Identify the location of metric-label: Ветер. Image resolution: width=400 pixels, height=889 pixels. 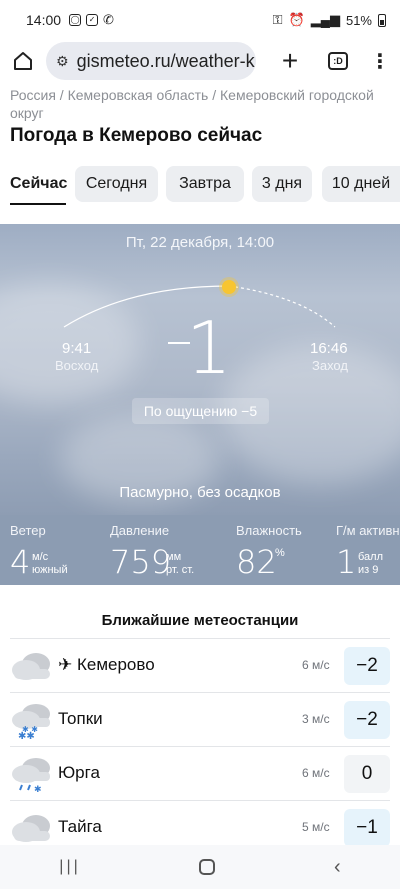
(28, 530).